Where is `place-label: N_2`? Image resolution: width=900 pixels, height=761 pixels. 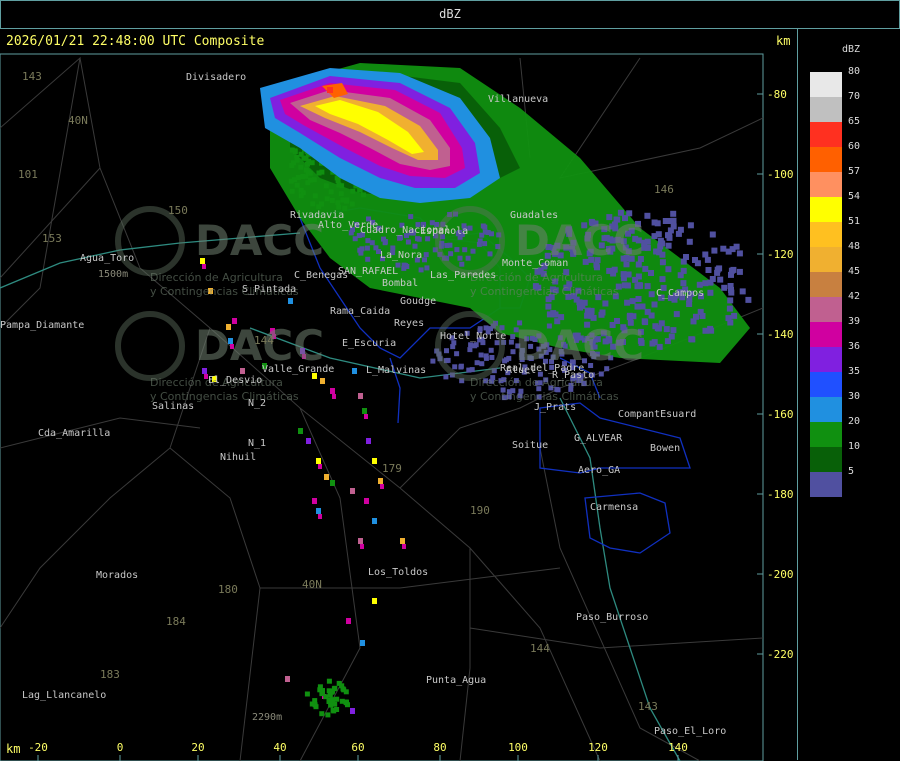 place-label: N_2 is located at coordinates (257, 403).